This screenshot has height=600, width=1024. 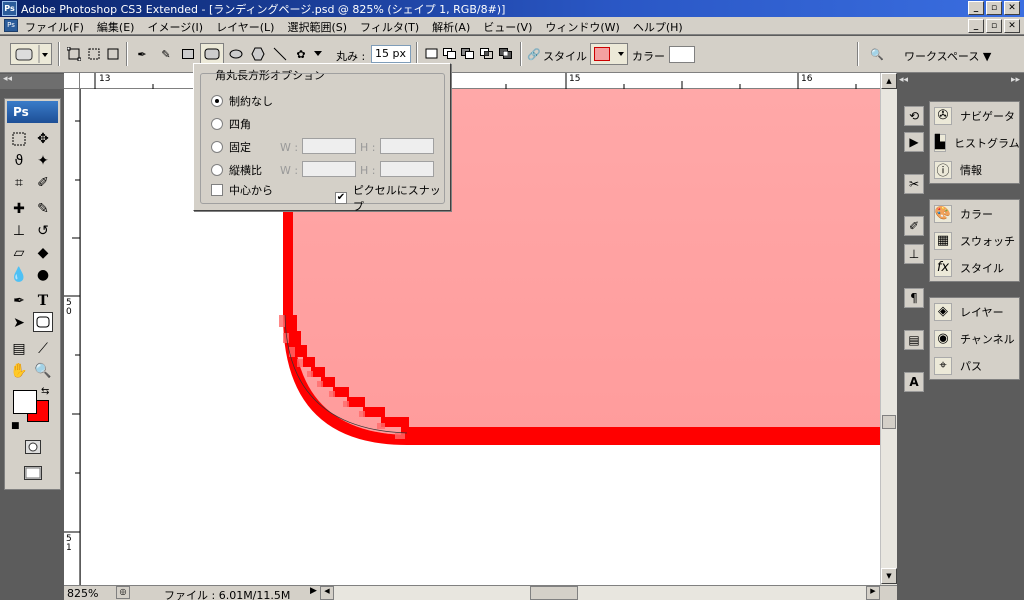 I want to click on line-shape-icon, so click(x=280, y=54).